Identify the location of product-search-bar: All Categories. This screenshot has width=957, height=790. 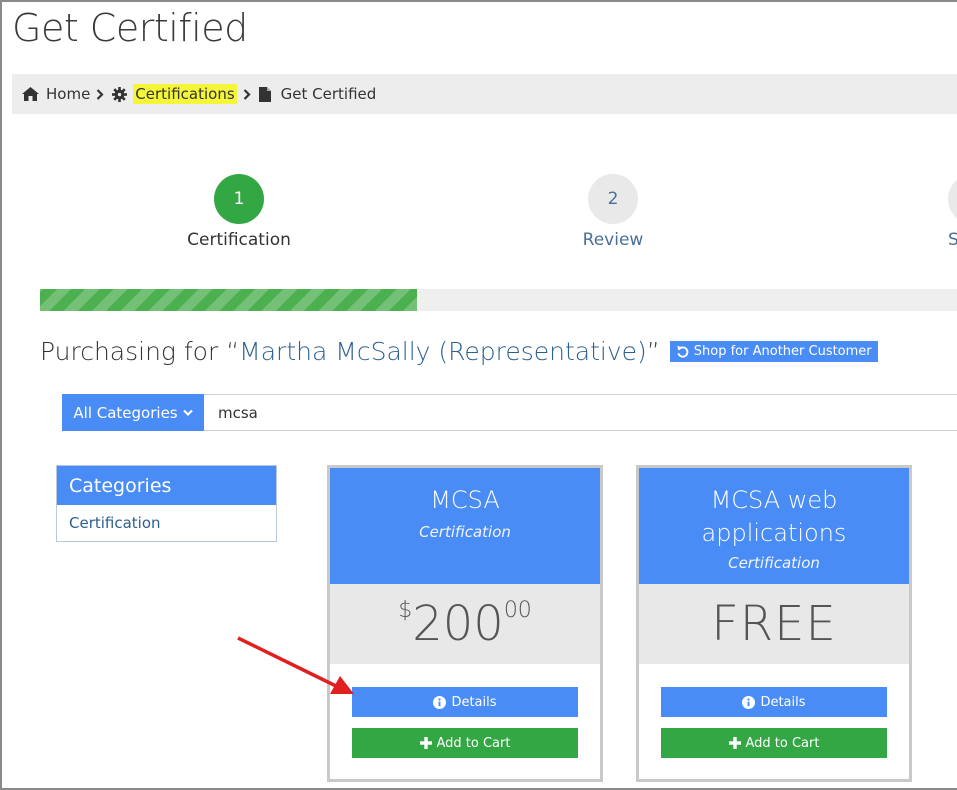
(509, 412).